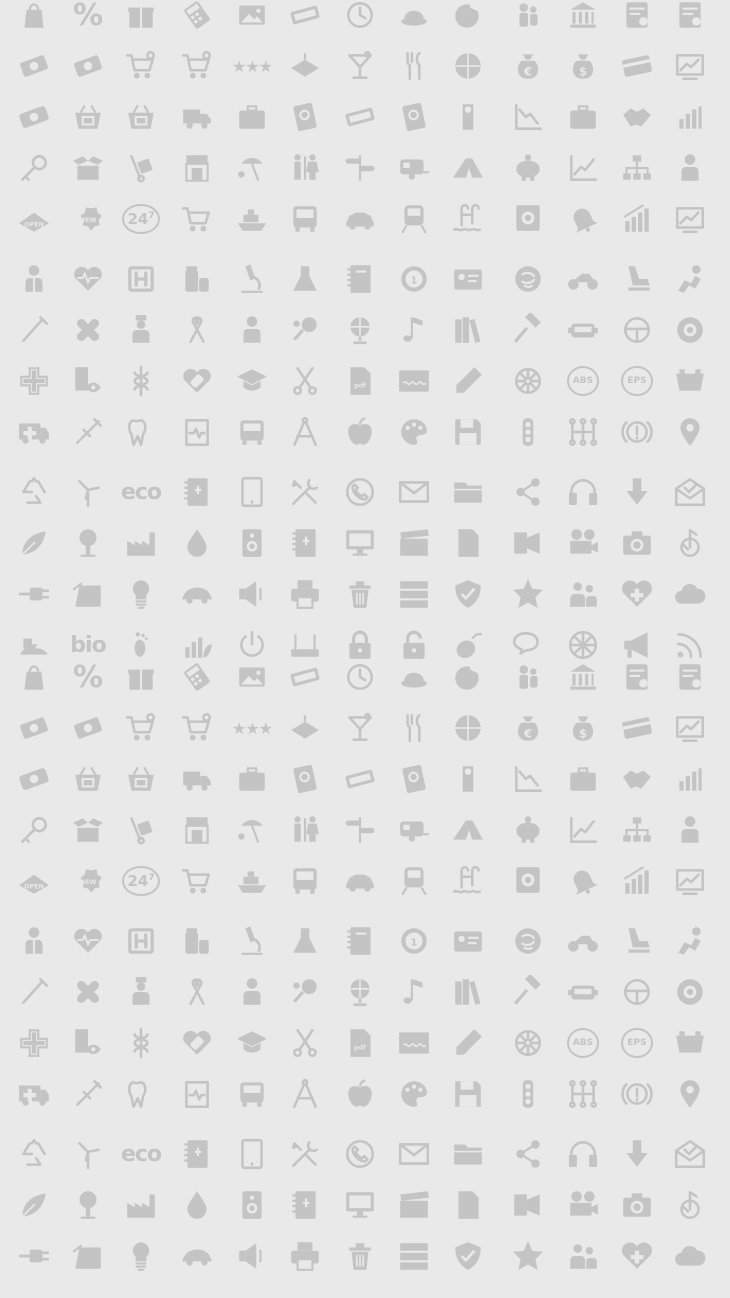 The height and width of the screenshot is (1298, 730). Describe the element at coordinates (360, 543) in the screenshot. I see `monitor-icon` at that location.